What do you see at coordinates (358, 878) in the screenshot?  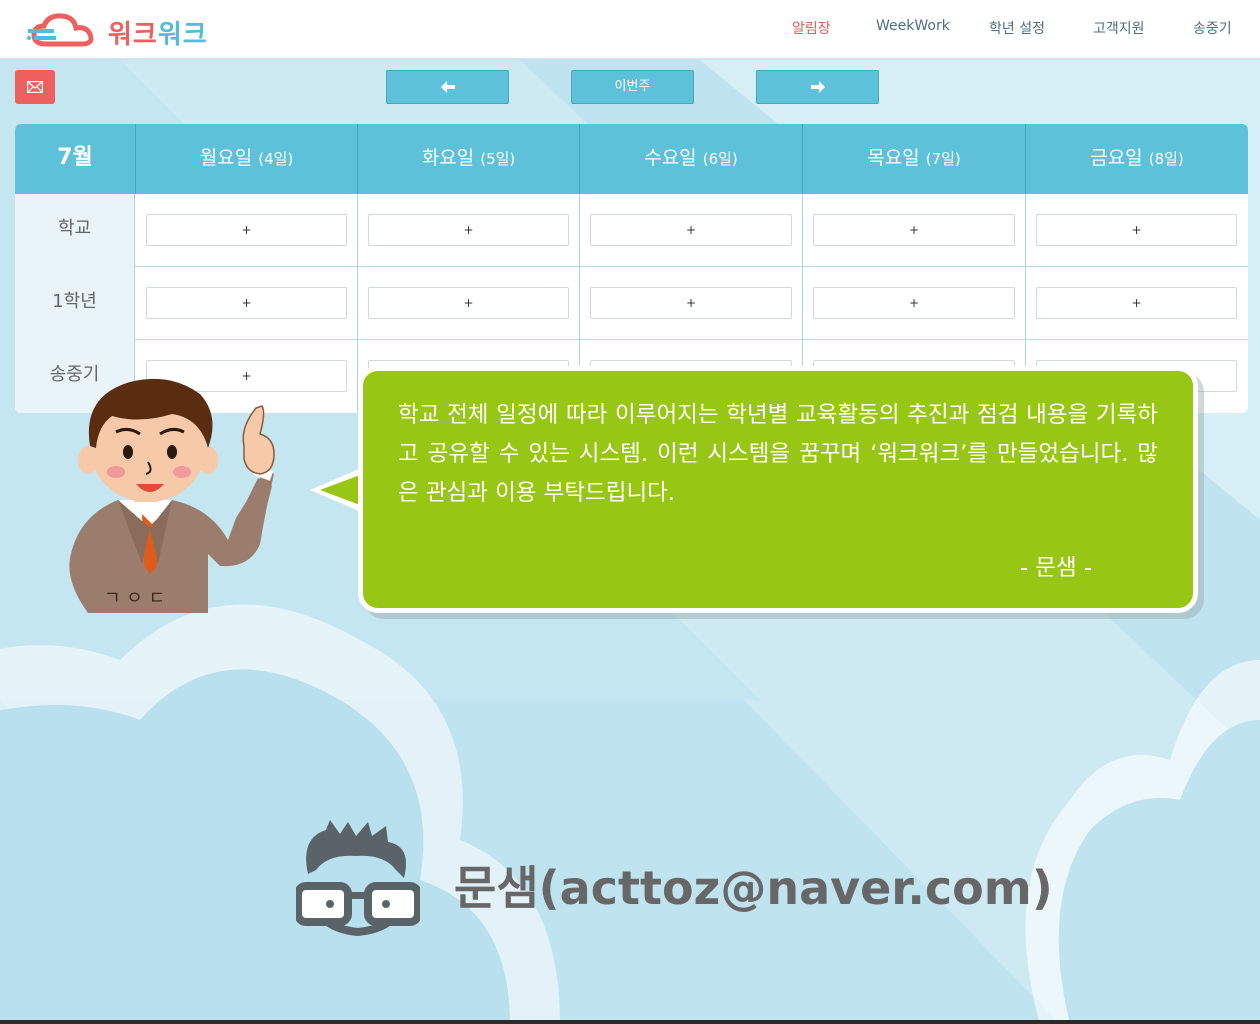 I see `developer-avatar-icon` at bounding box center [358, 878].